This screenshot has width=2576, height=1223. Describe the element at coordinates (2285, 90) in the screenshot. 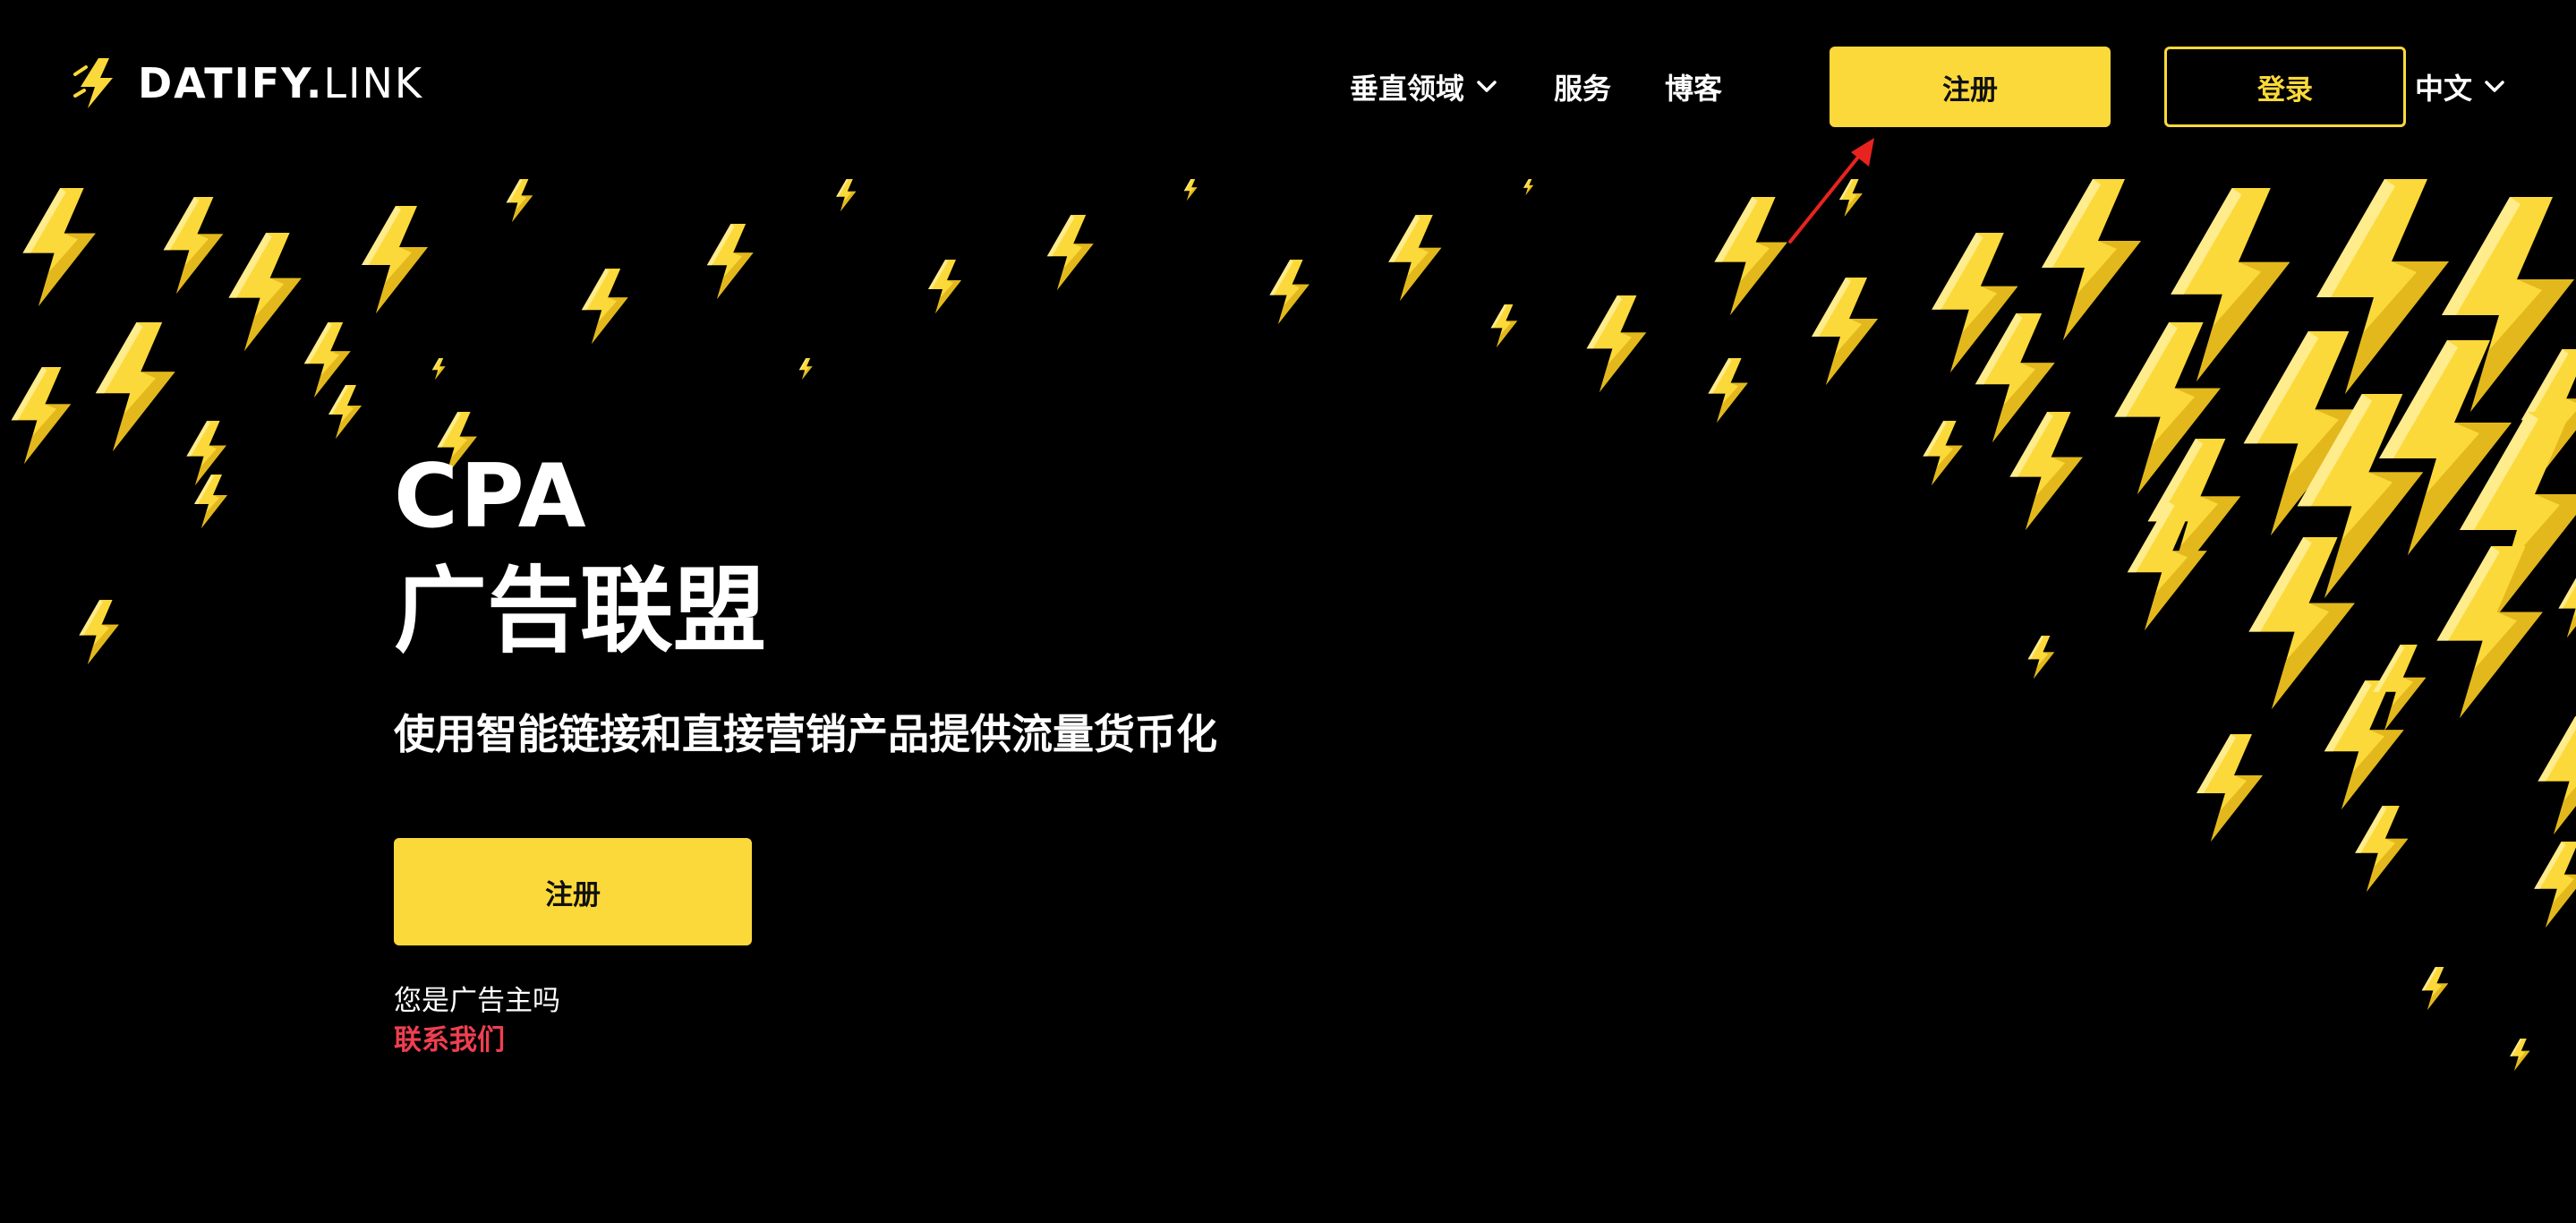

I see `header-login-label: 登录` at that location.